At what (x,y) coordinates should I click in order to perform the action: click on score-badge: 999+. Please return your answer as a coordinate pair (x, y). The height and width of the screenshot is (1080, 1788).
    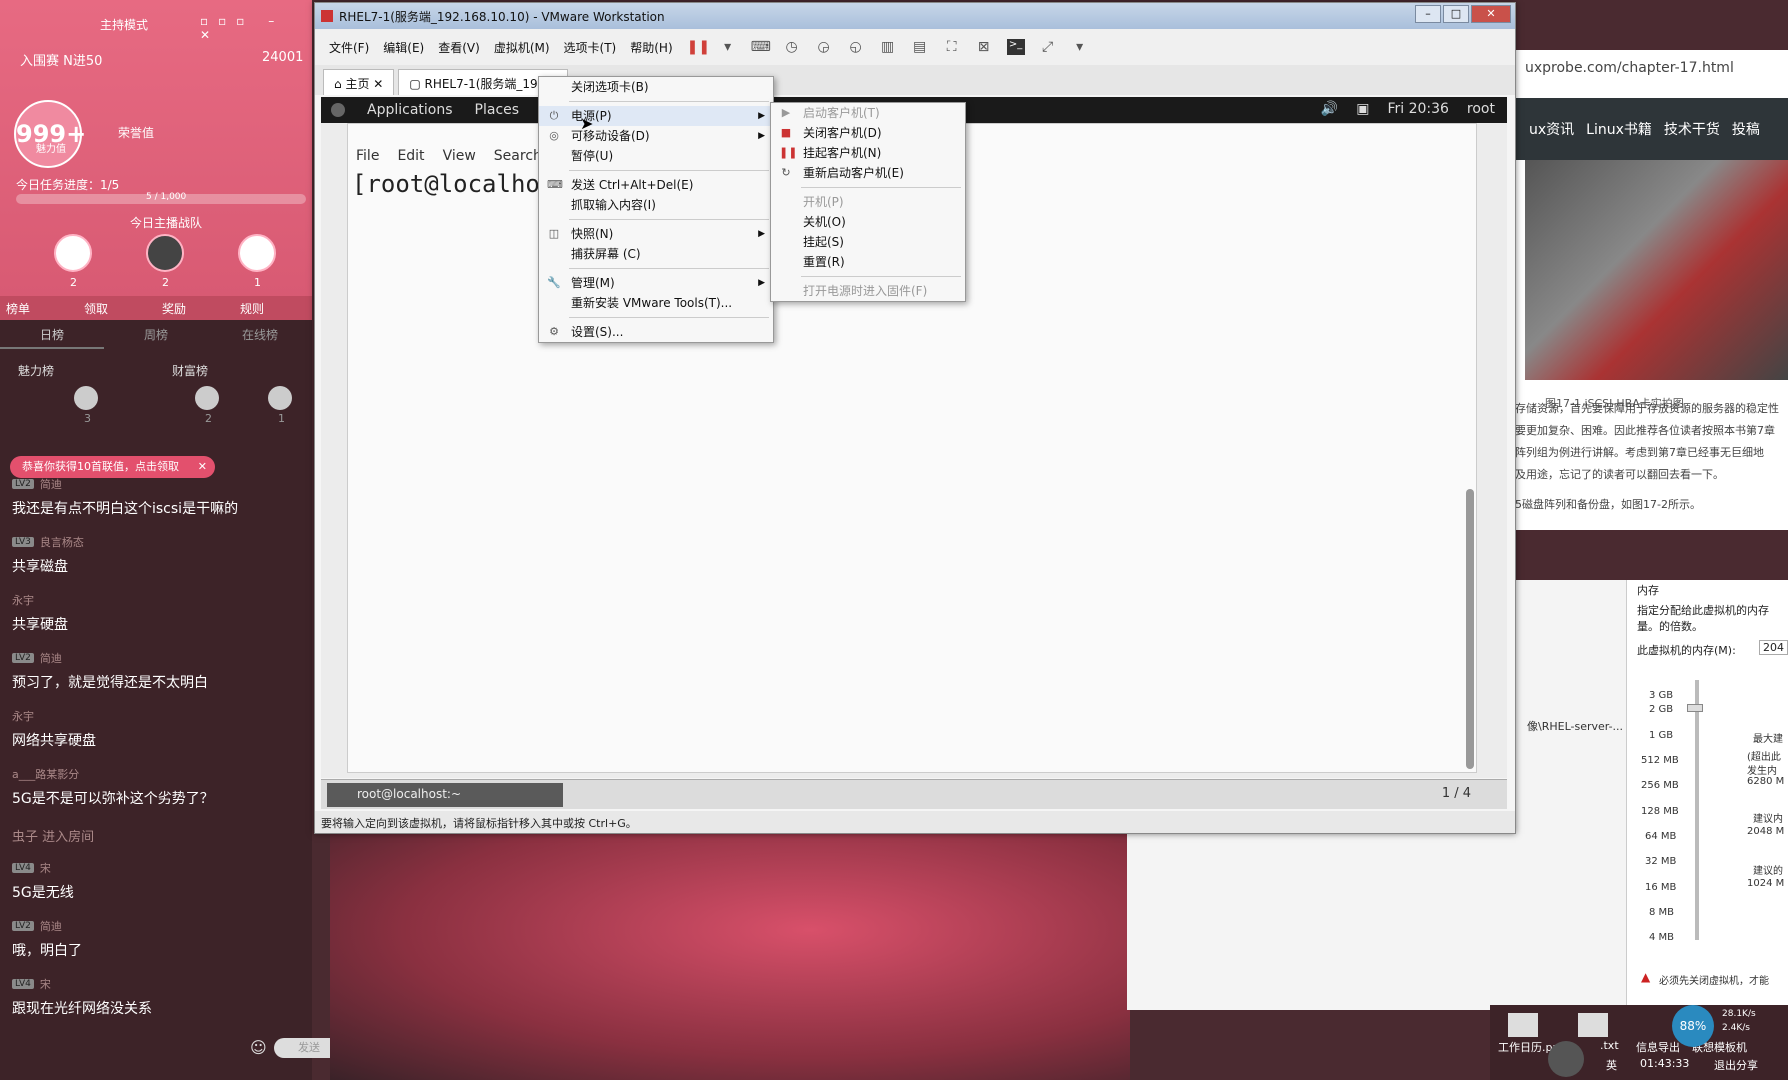
    Looking at the image, I should click on (50, 134).